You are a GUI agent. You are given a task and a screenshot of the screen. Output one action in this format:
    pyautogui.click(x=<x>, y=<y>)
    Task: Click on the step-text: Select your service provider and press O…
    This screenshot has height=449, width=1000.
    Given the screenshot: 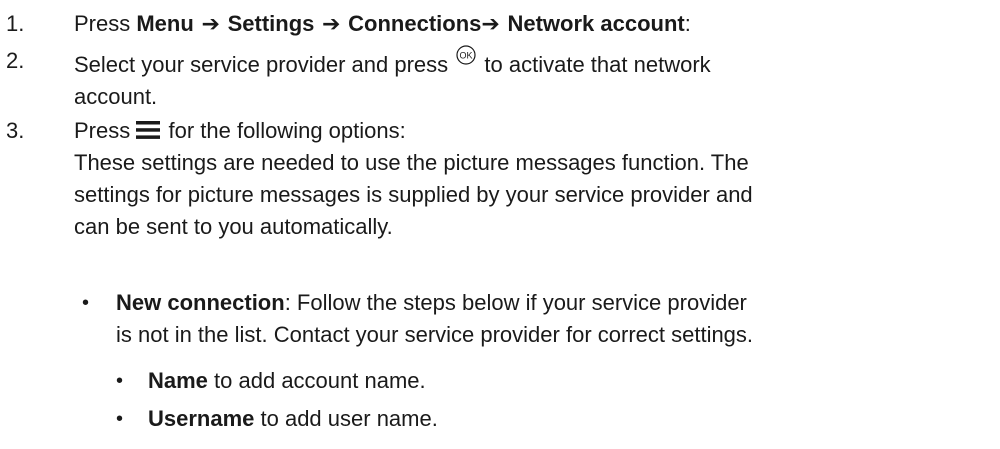 What is the action you would take?
    pyautogui.click(x=534, y=79)
    